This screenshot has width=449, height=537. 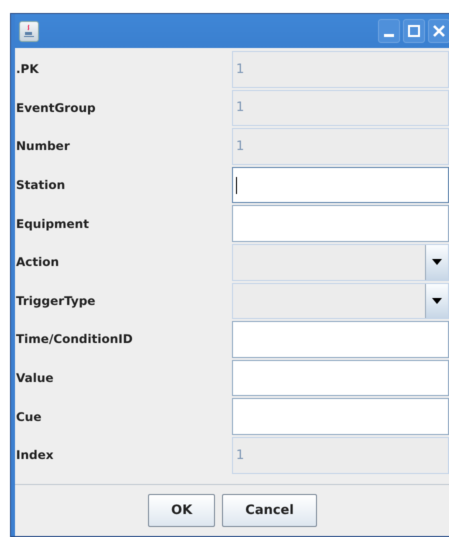 I want to click on text-cursor, so click(x=236, y=185).